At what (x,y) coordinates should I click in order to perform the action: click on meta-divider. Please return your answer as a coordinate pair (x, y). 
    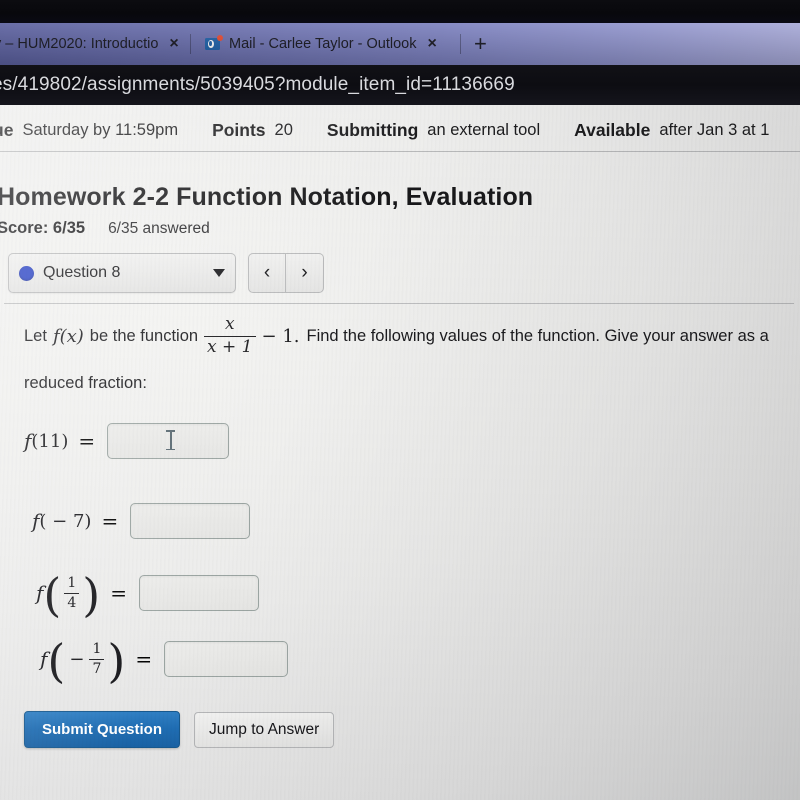
    Looking at the image, I should click on (400, 151).